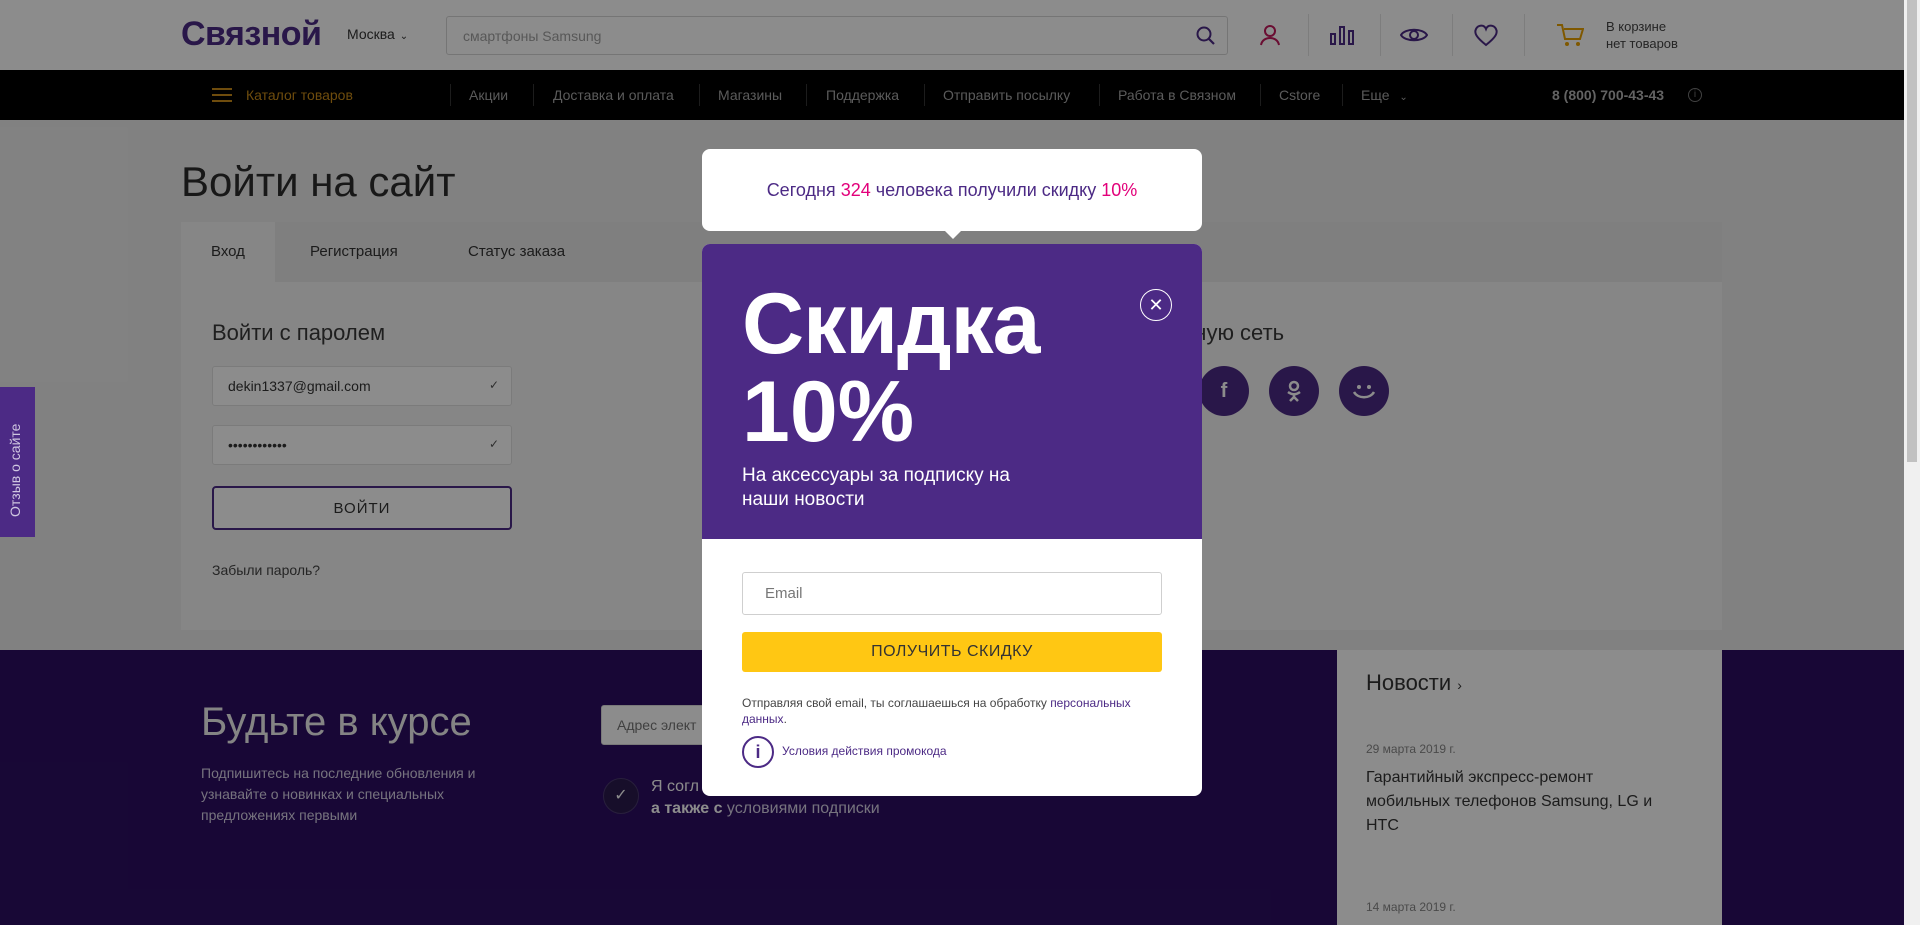 The width and height of the screenshot is (1920, 925). Describe the element at coordinates (891, 324) in the screenshot. I see `promo-headline: Скидка` at that location.